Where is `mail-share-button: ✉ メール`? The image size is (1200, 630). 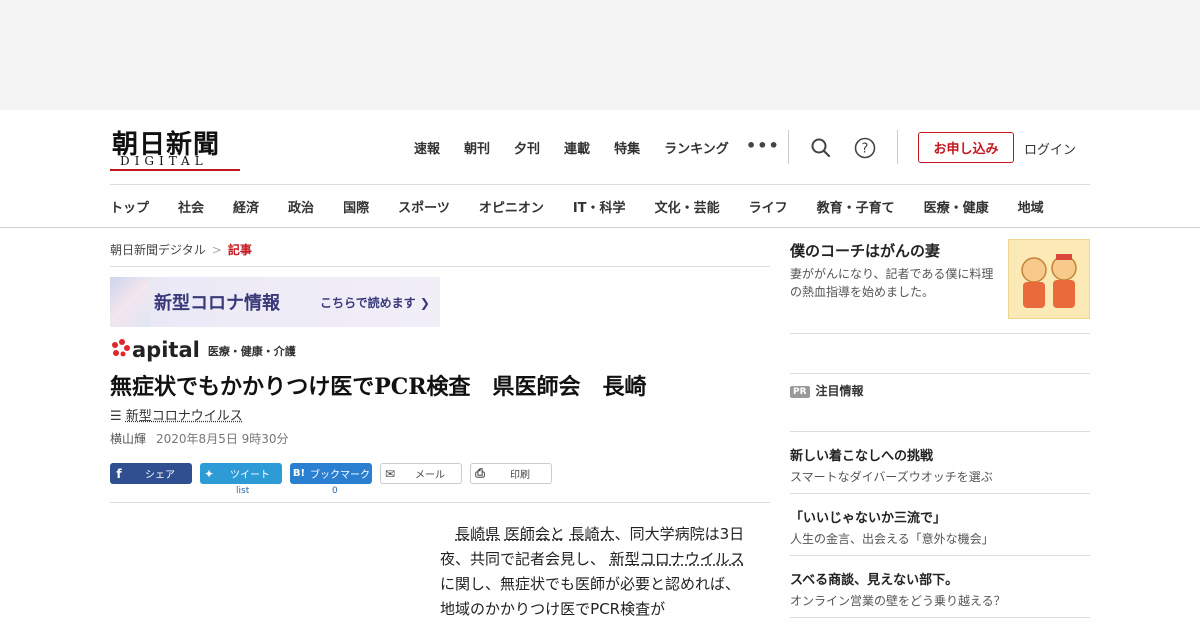 mail-share-button: ✉ メール is located at coordinates (421, 473).